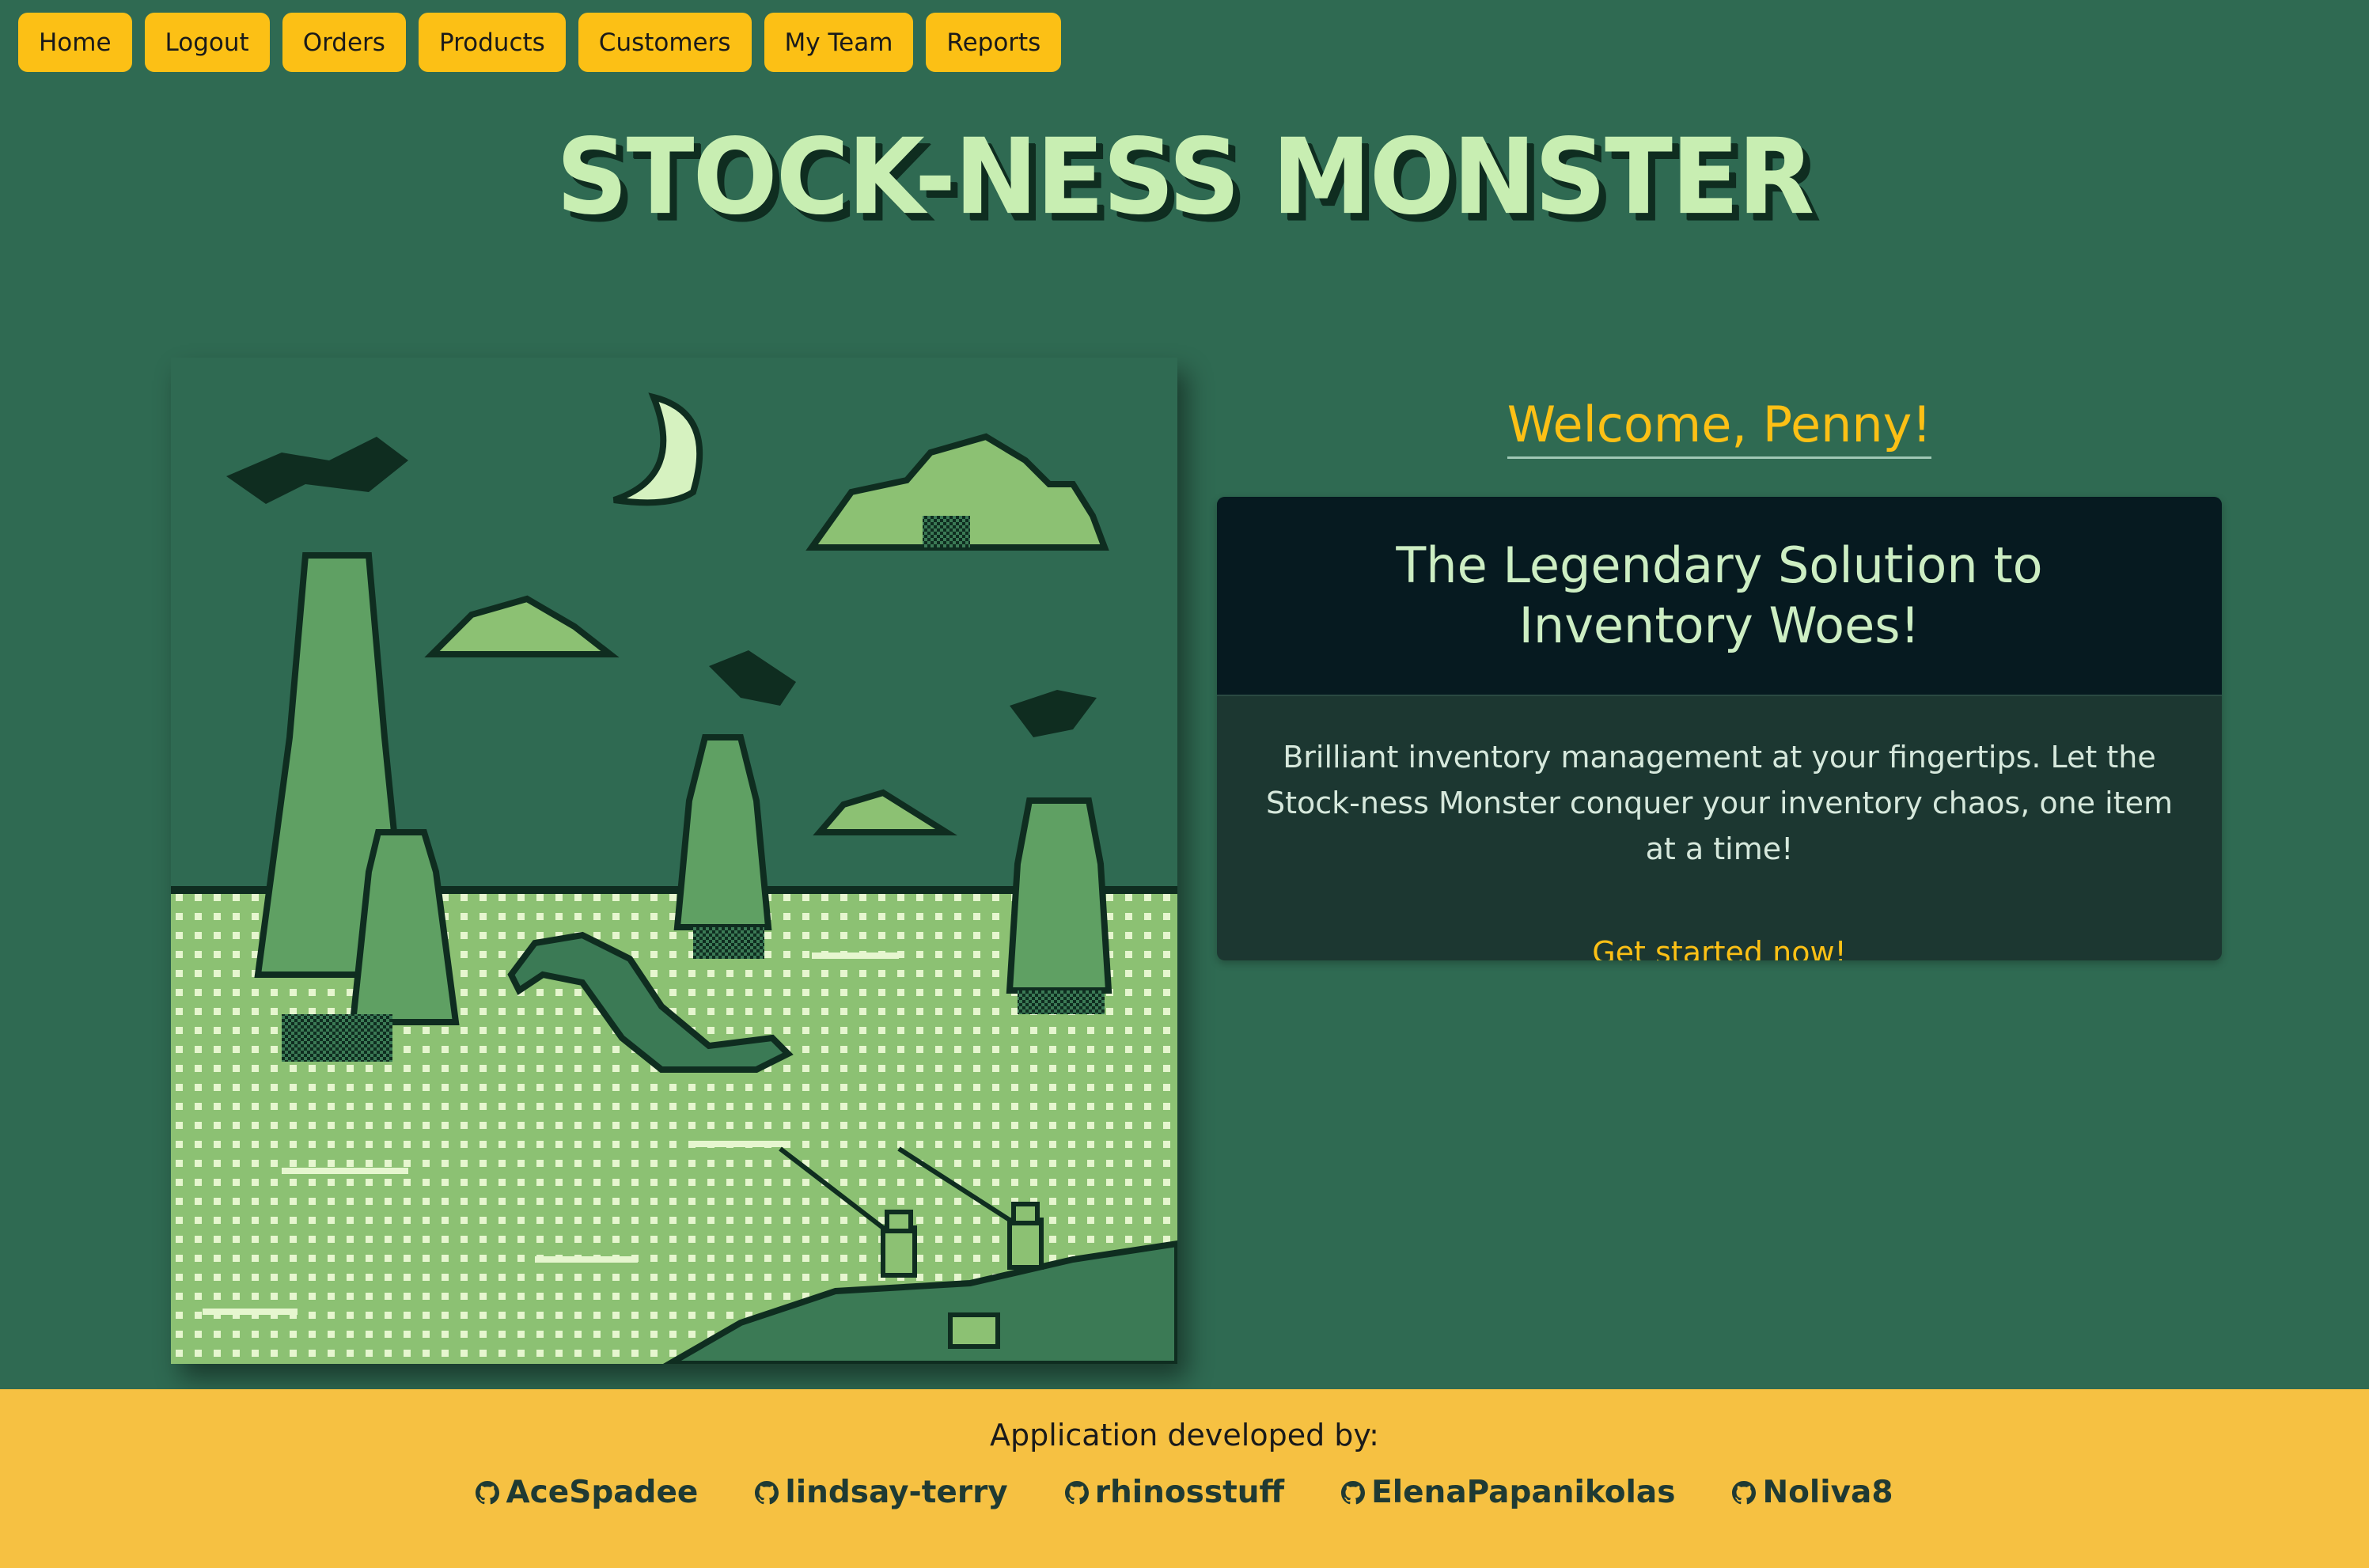 This screenshot has width=2369, height=1568. I want to click on developer-link-lindsay-terry: lindsay-terry, so click(881, 1492).